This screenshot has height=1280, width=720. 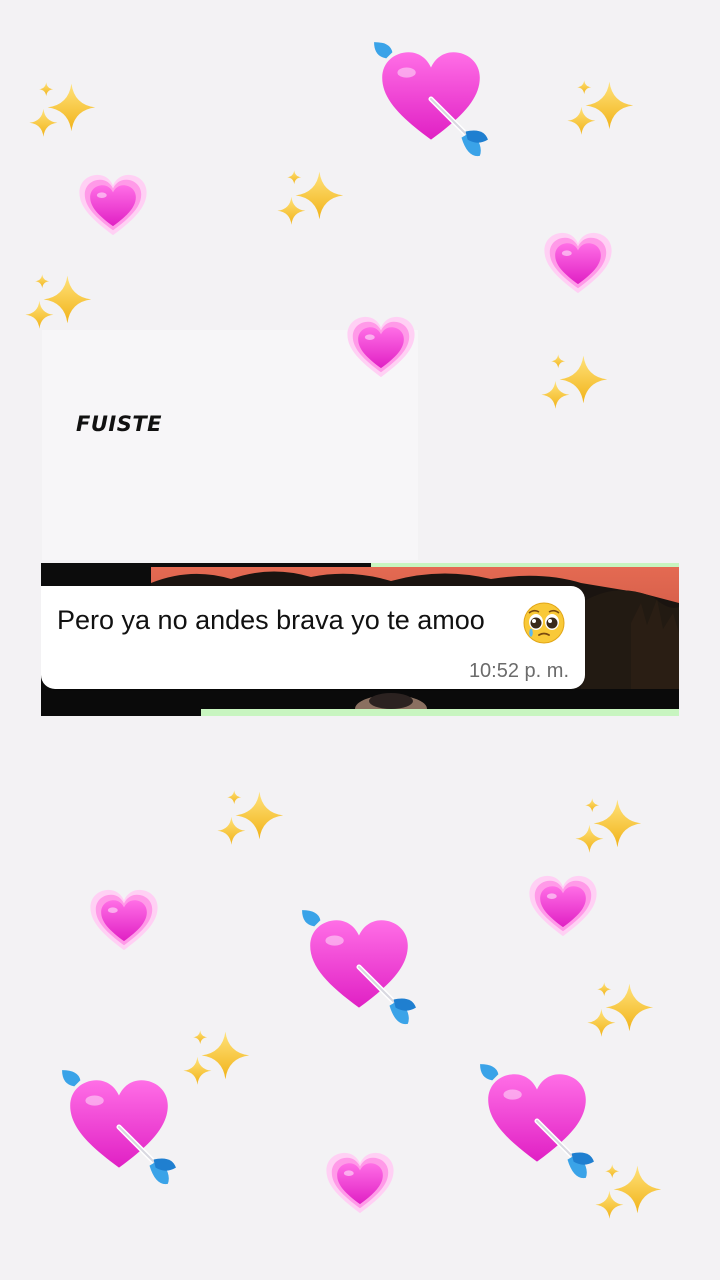 What do you see at coordinates (271, 620) in the screenshot?
I see `message-text: Pero ya no andes brava yo te amoo` at bounding box center [271, 620].